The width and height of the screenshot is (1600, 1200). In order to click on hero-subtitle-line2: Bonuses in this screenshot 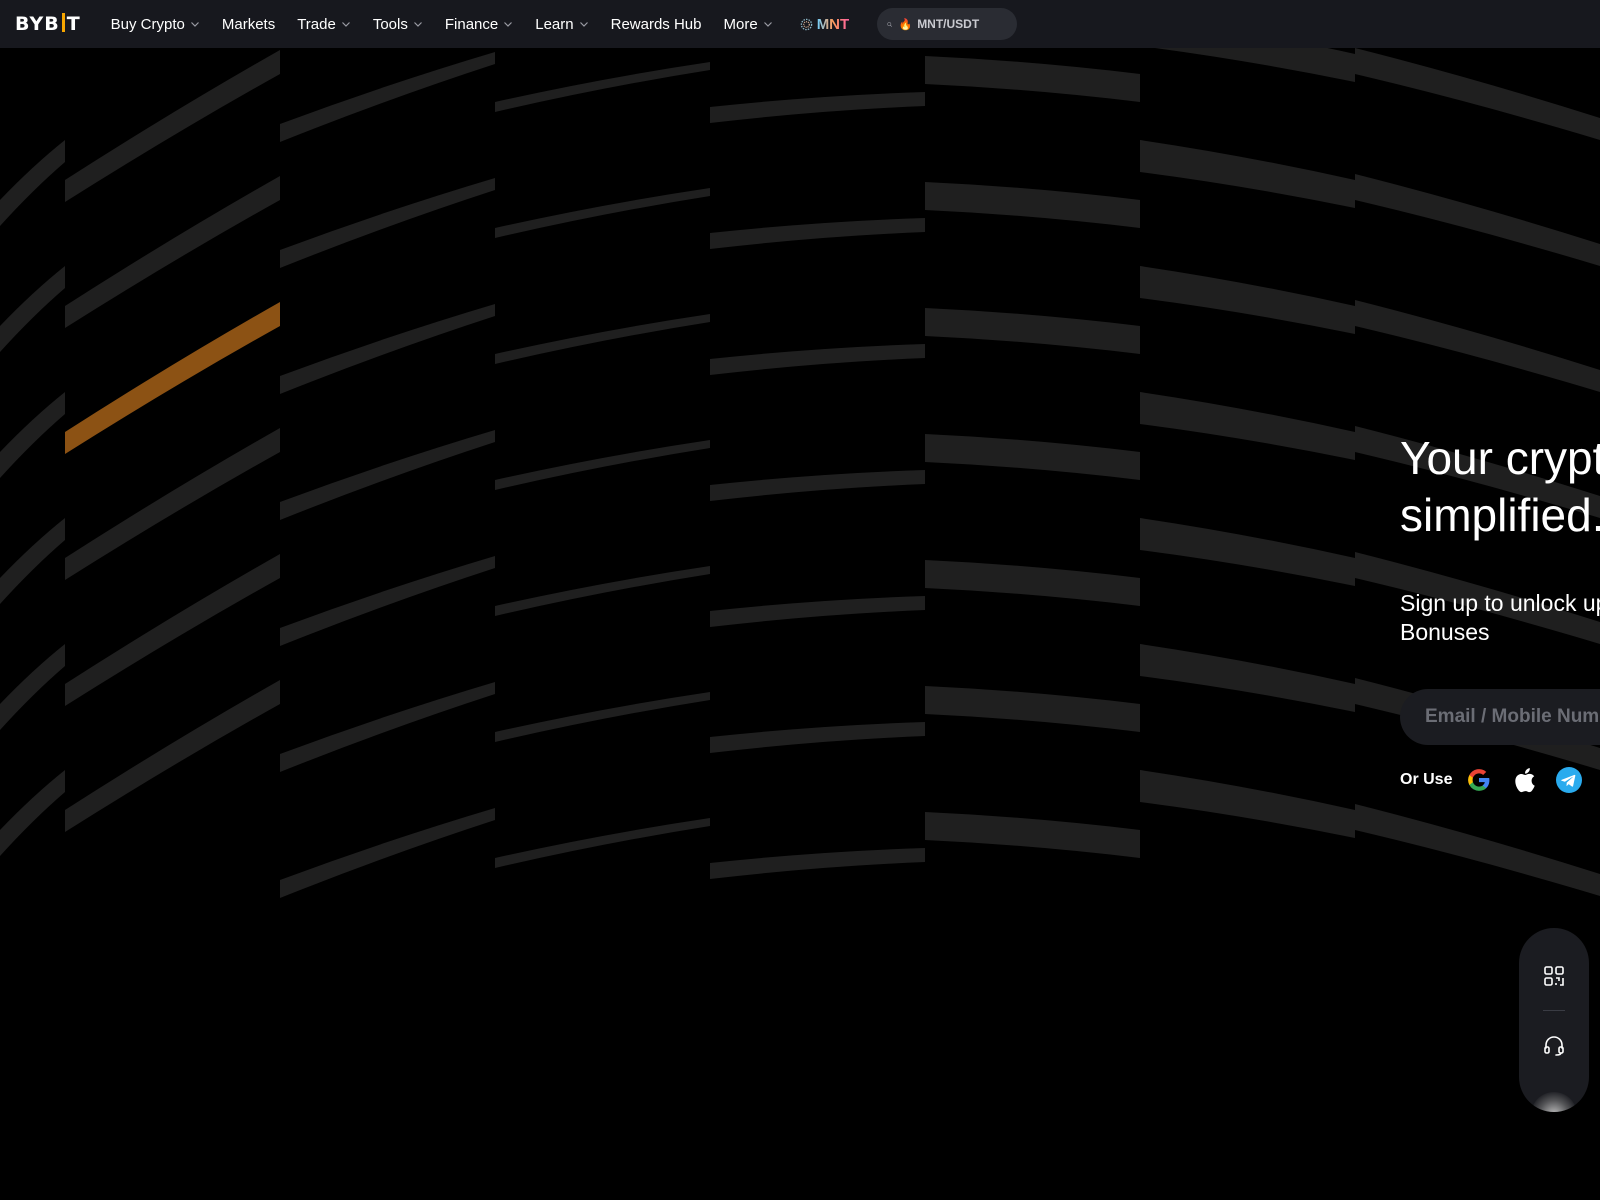, I will do `click(1445, 632)`.